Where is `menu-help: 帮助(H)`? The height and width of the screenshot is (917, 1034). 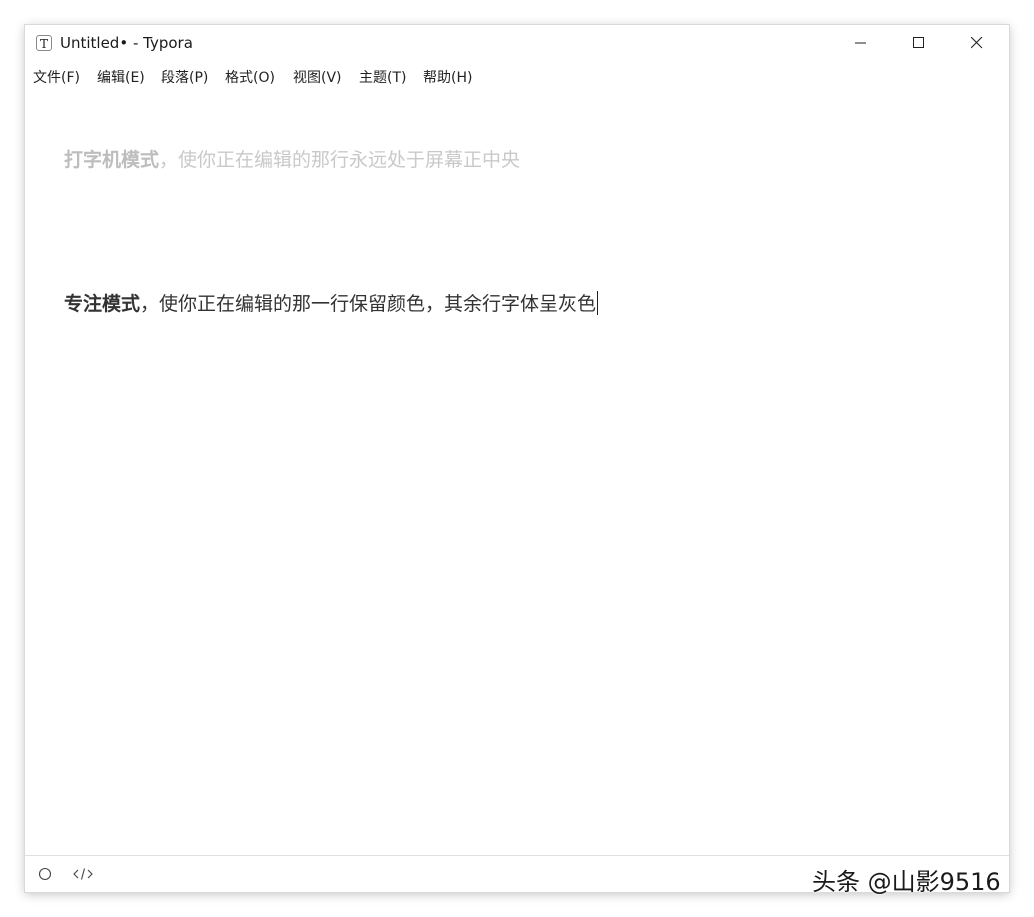 menu-help: 帮助(H) is located at coordinates (447, 77).